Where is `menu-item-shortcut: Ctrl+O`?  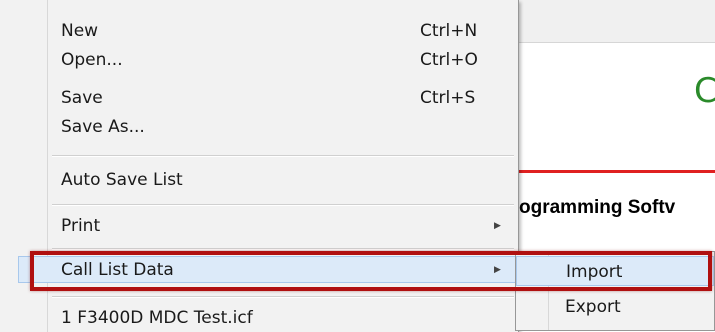
menu-item-shortcut: Ctrl+O is located at coordinates (449, 60).